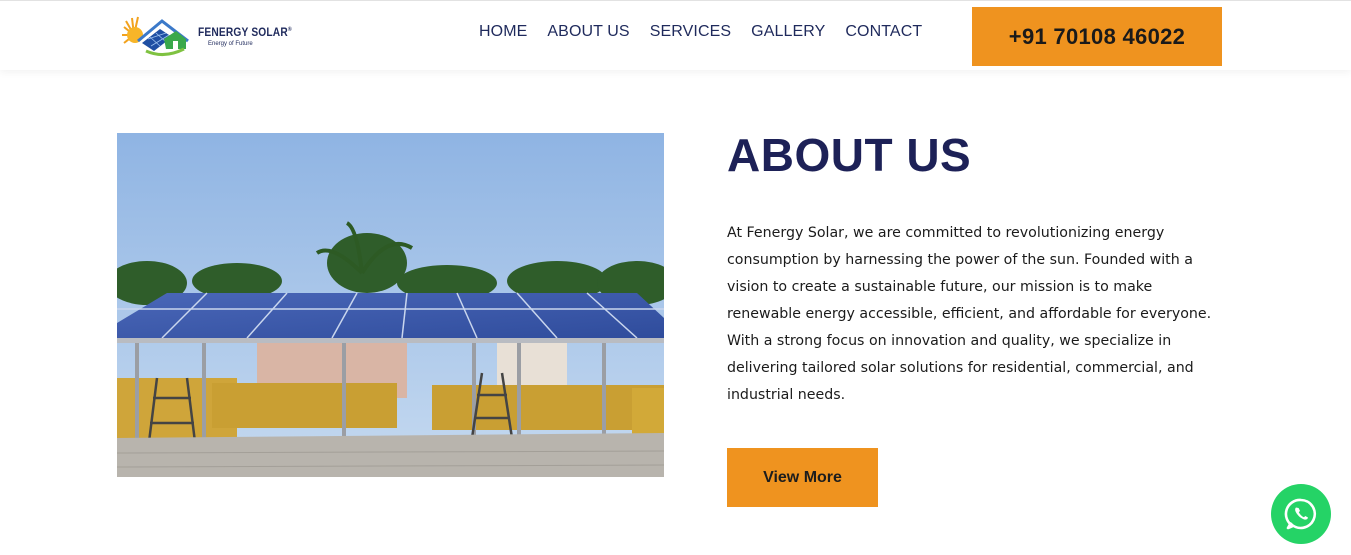  Describe the element at coordinates (1097, 36) in the screenshot. I see `phone-button: +91 70108 46022` at that location.